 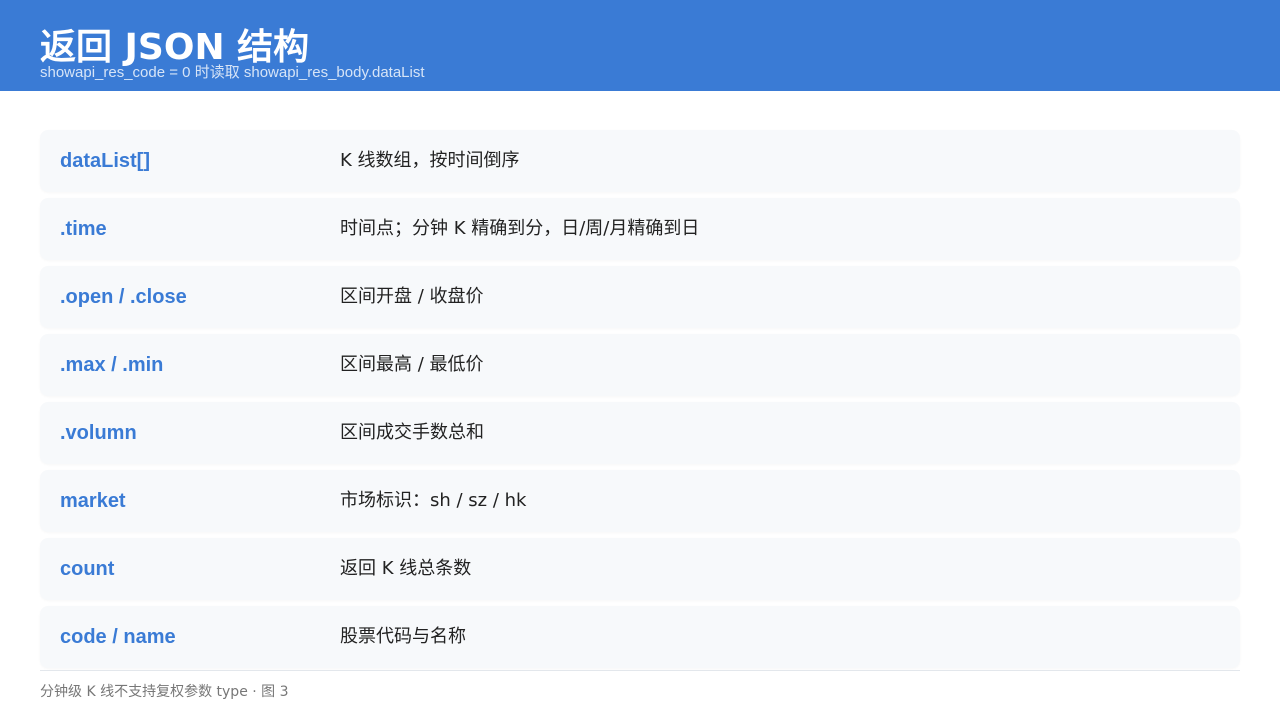 What do you see at coordinates (412, 364) in the screenshot?
I see `field-description: 区间最高 / 最低价` at bounding box center [412, 364].